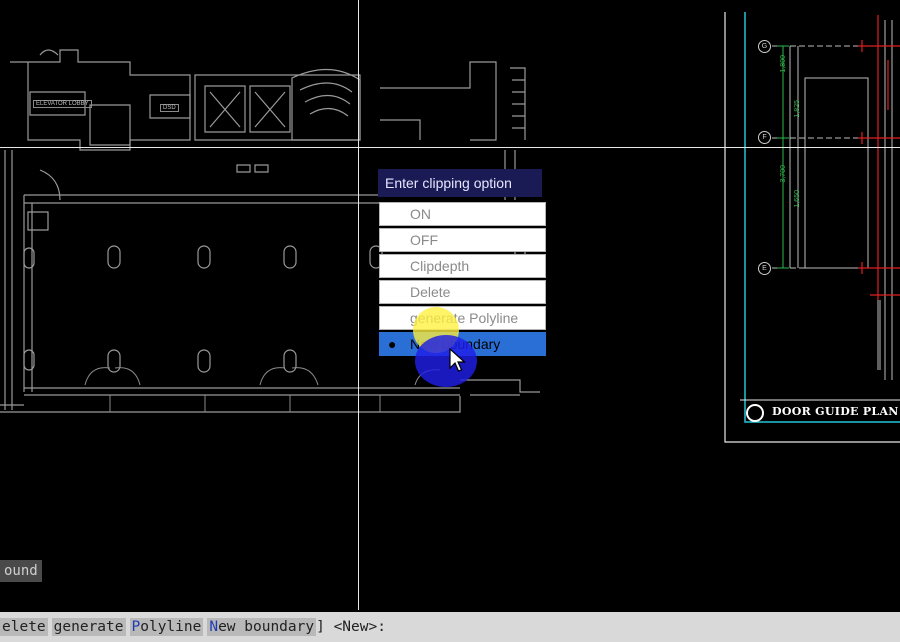 The image size is (900, 642). I want to click on option-generate-polyline: generate Polyline, so click(462, 318).